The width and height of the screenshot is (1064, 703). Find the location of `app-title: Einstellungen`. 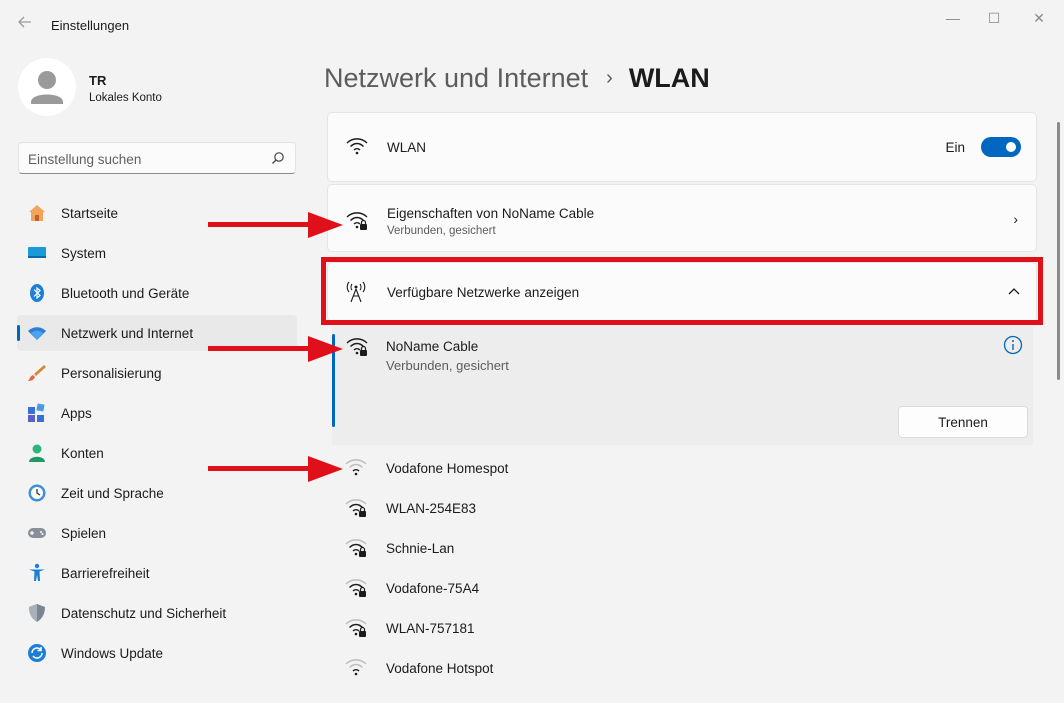

app-title: Einstellungen is located at coordinates (90, 25).